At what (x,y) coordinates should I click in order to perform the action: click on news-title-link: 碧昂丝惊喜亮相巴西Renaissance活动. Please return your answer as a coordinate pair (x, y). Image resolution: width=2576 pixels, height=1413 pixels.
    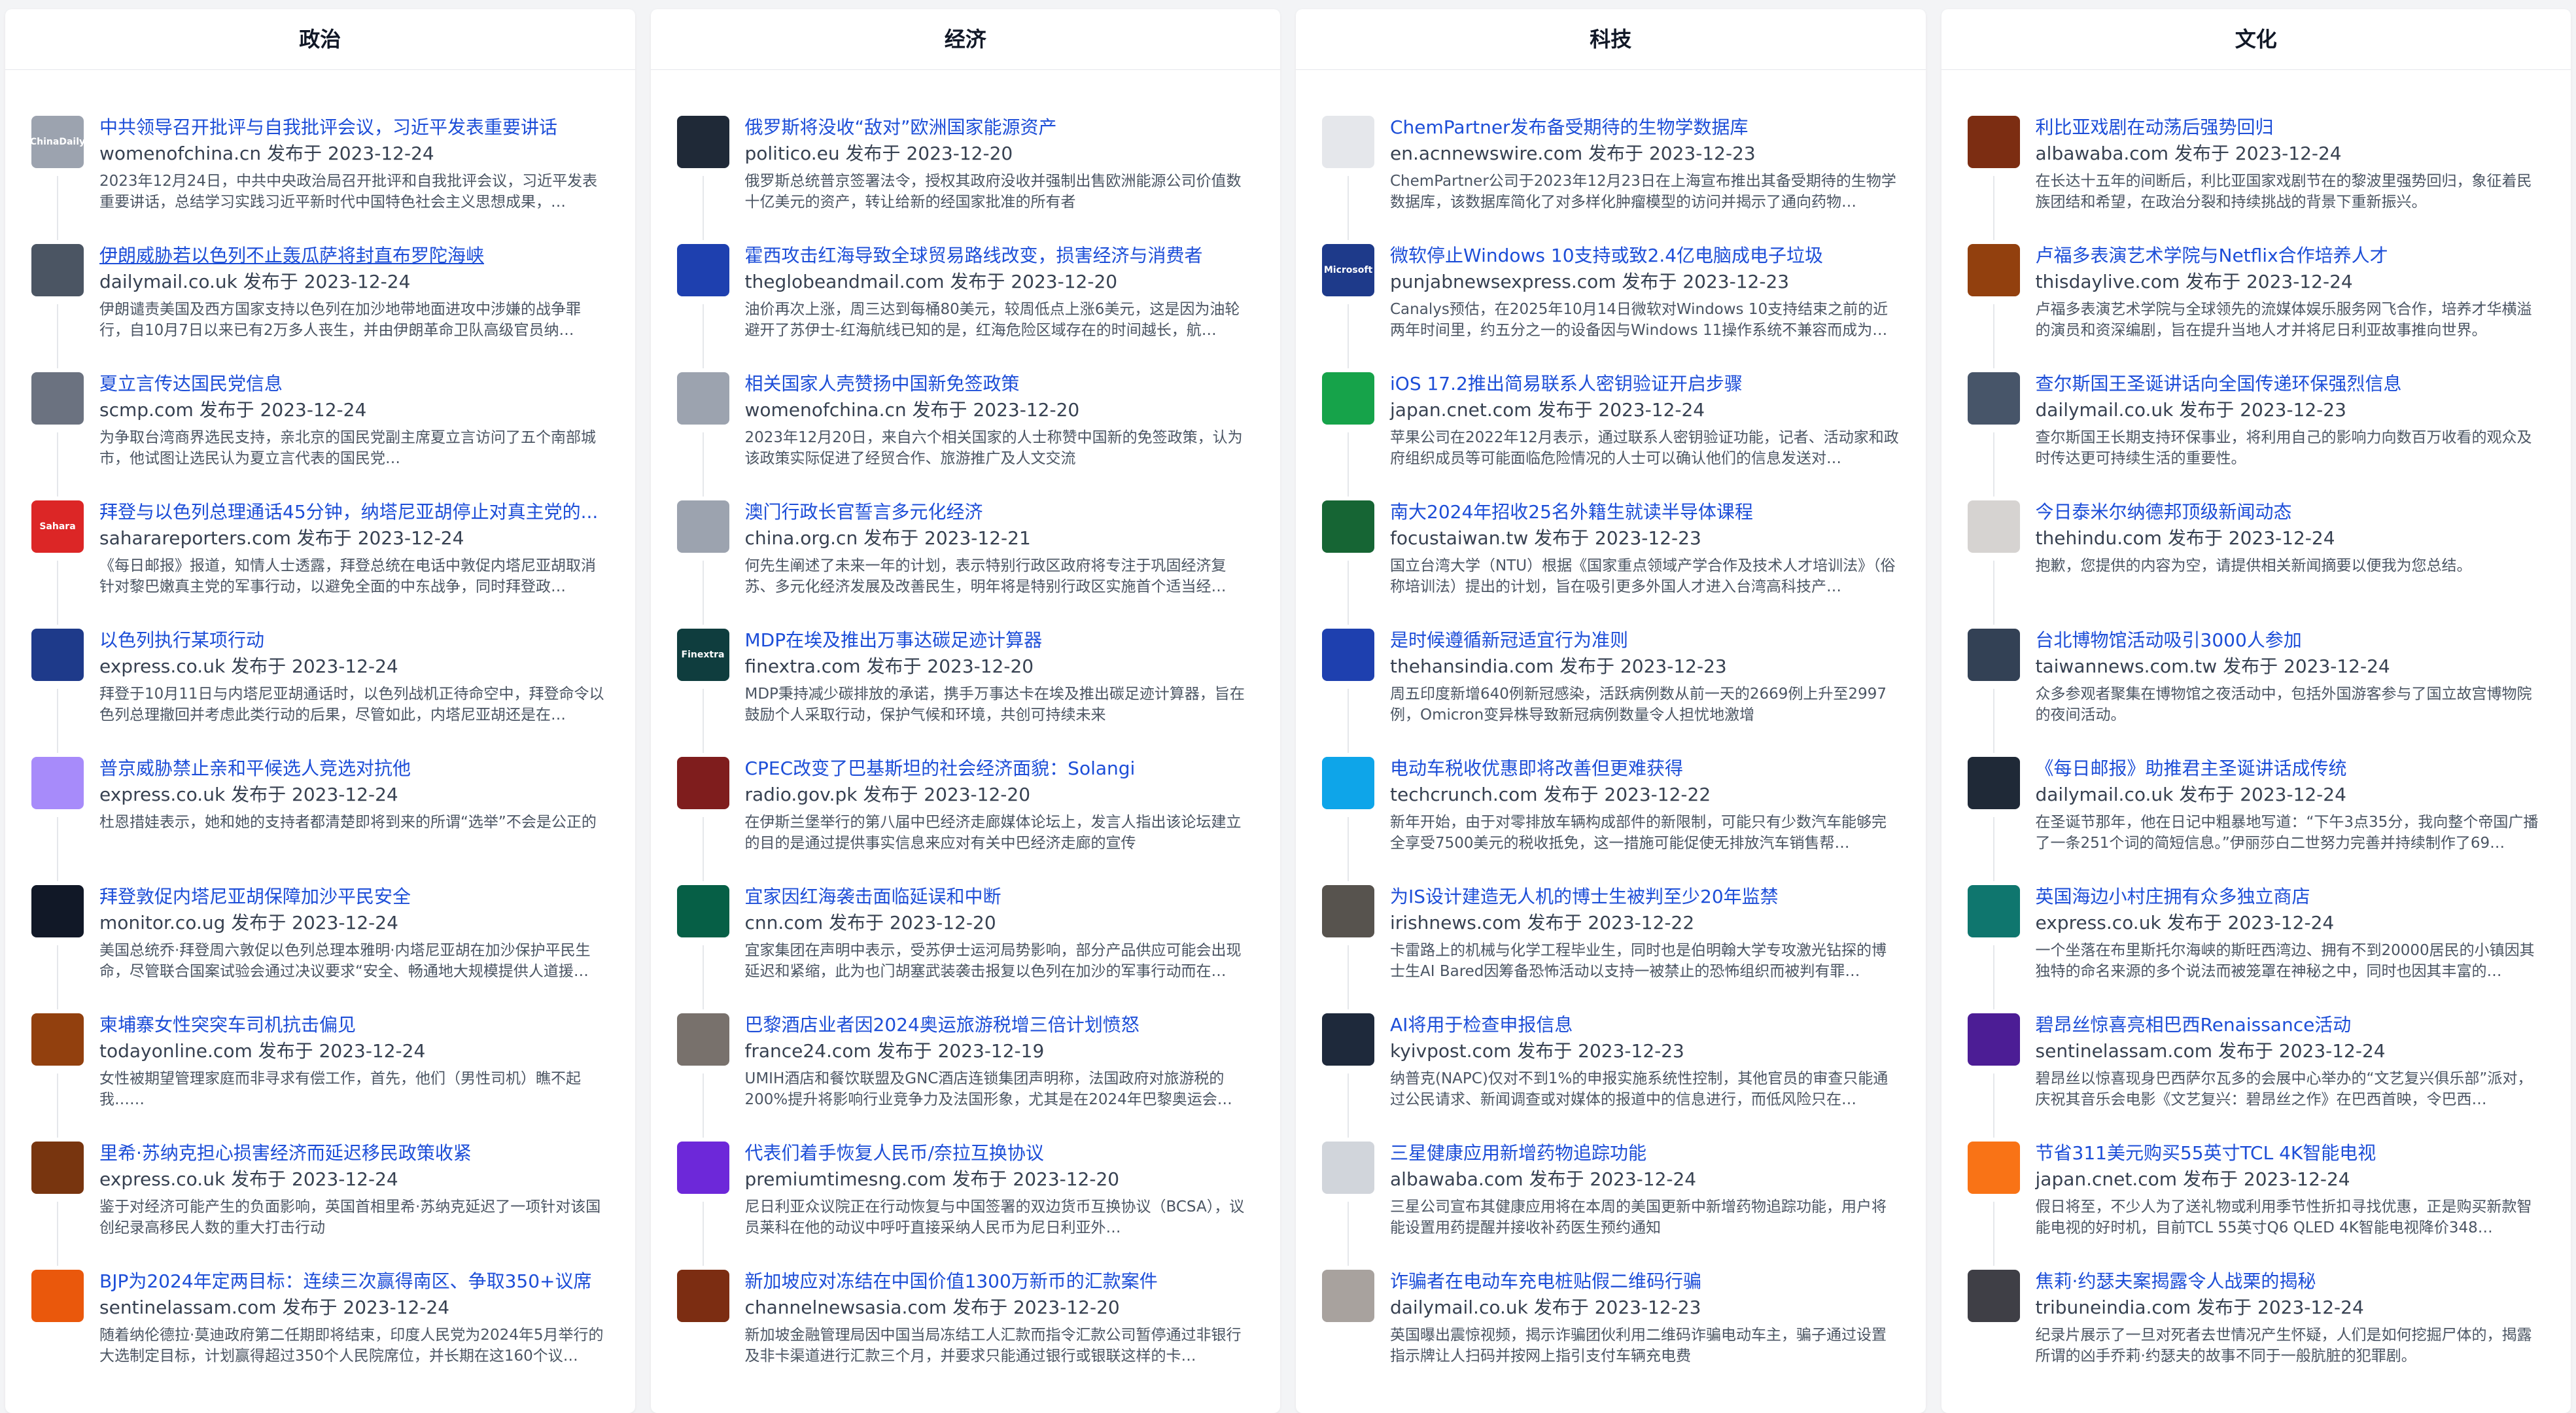
    Looking at the image, I should click on (2290, 1025).